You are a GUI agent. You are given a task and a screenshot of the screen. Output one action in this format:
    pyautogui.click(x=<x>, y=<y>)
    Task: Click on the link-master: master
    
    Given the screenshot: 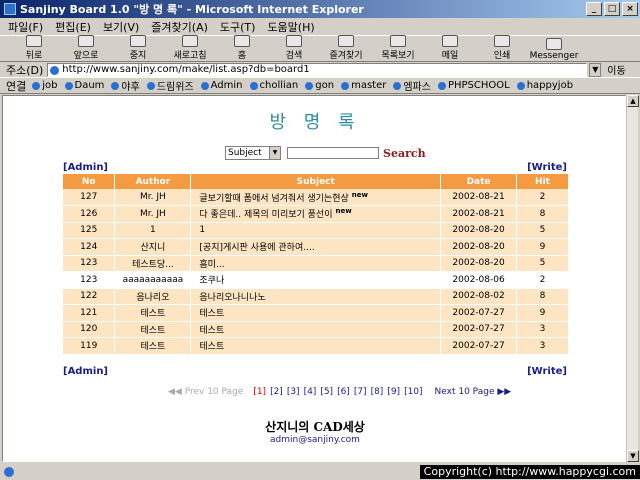 What is the action you would take?
    pyautogui.click(x=363, y=85)
    